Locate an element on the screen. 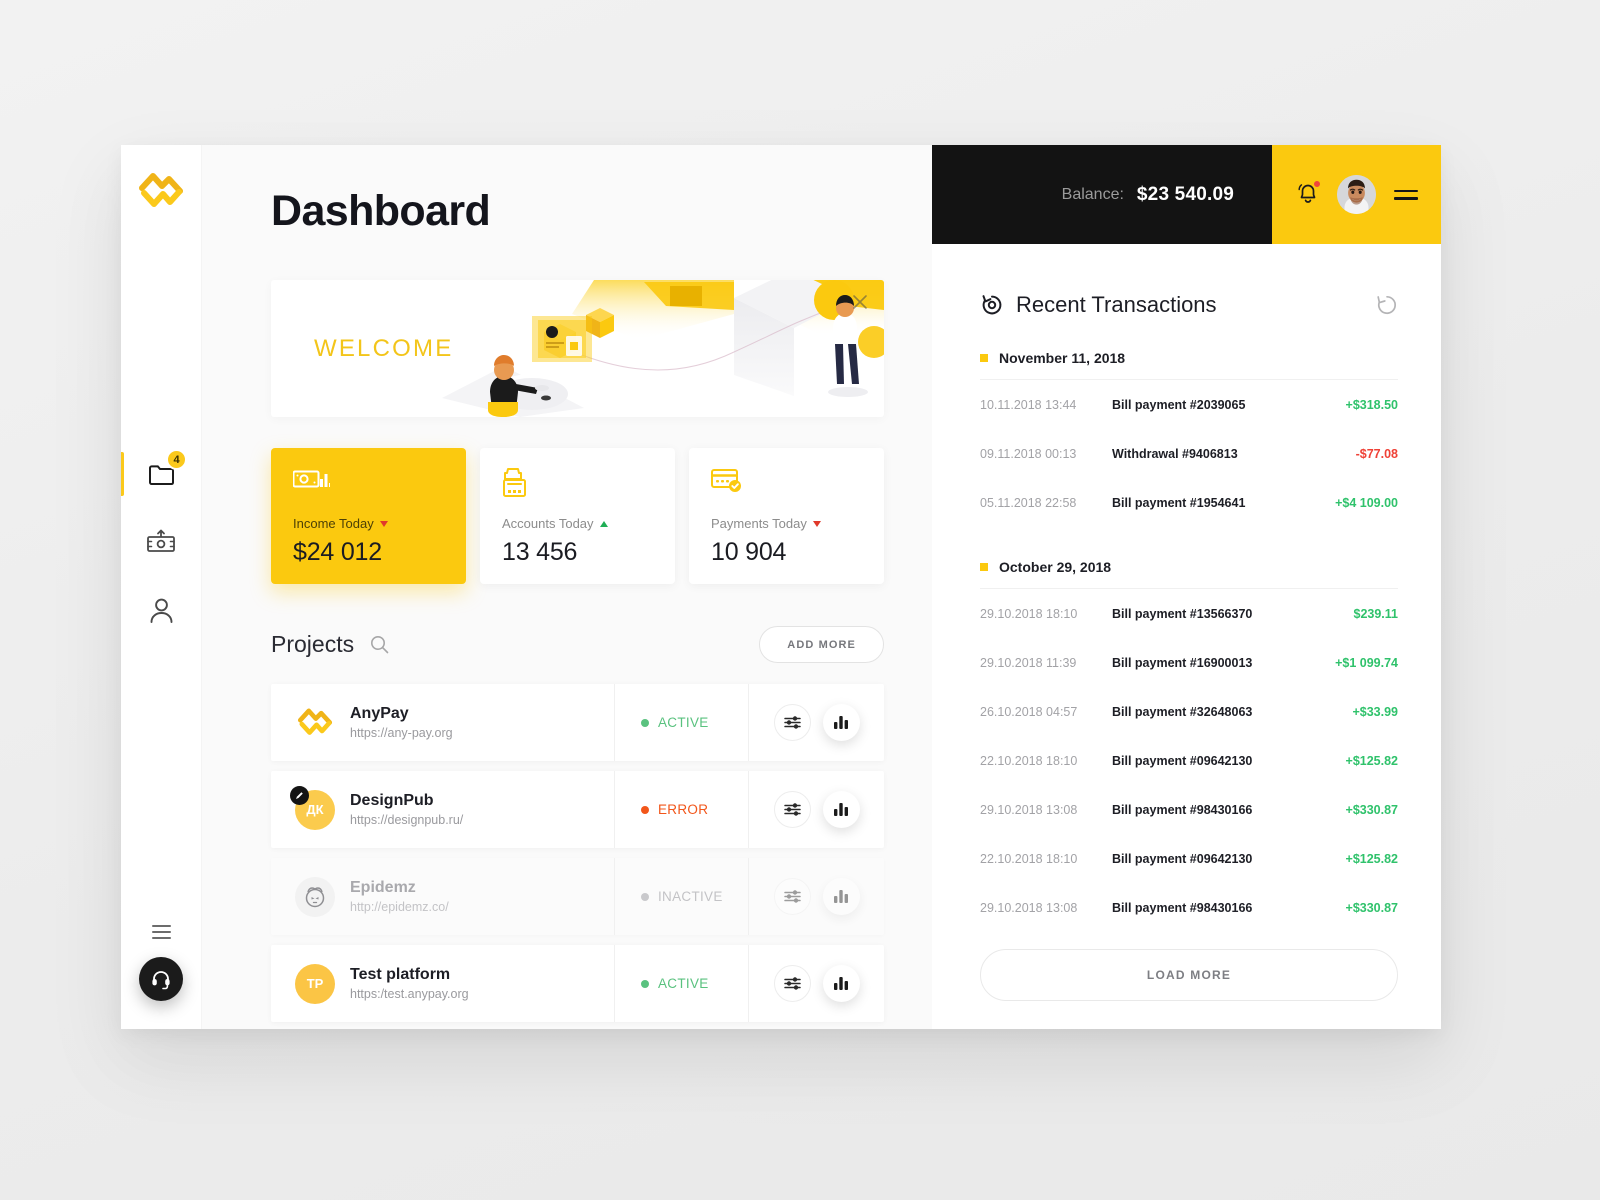 This screenshot has width=1600, height=1200. status-badge: ERROR is located at coordinates (681, 809).